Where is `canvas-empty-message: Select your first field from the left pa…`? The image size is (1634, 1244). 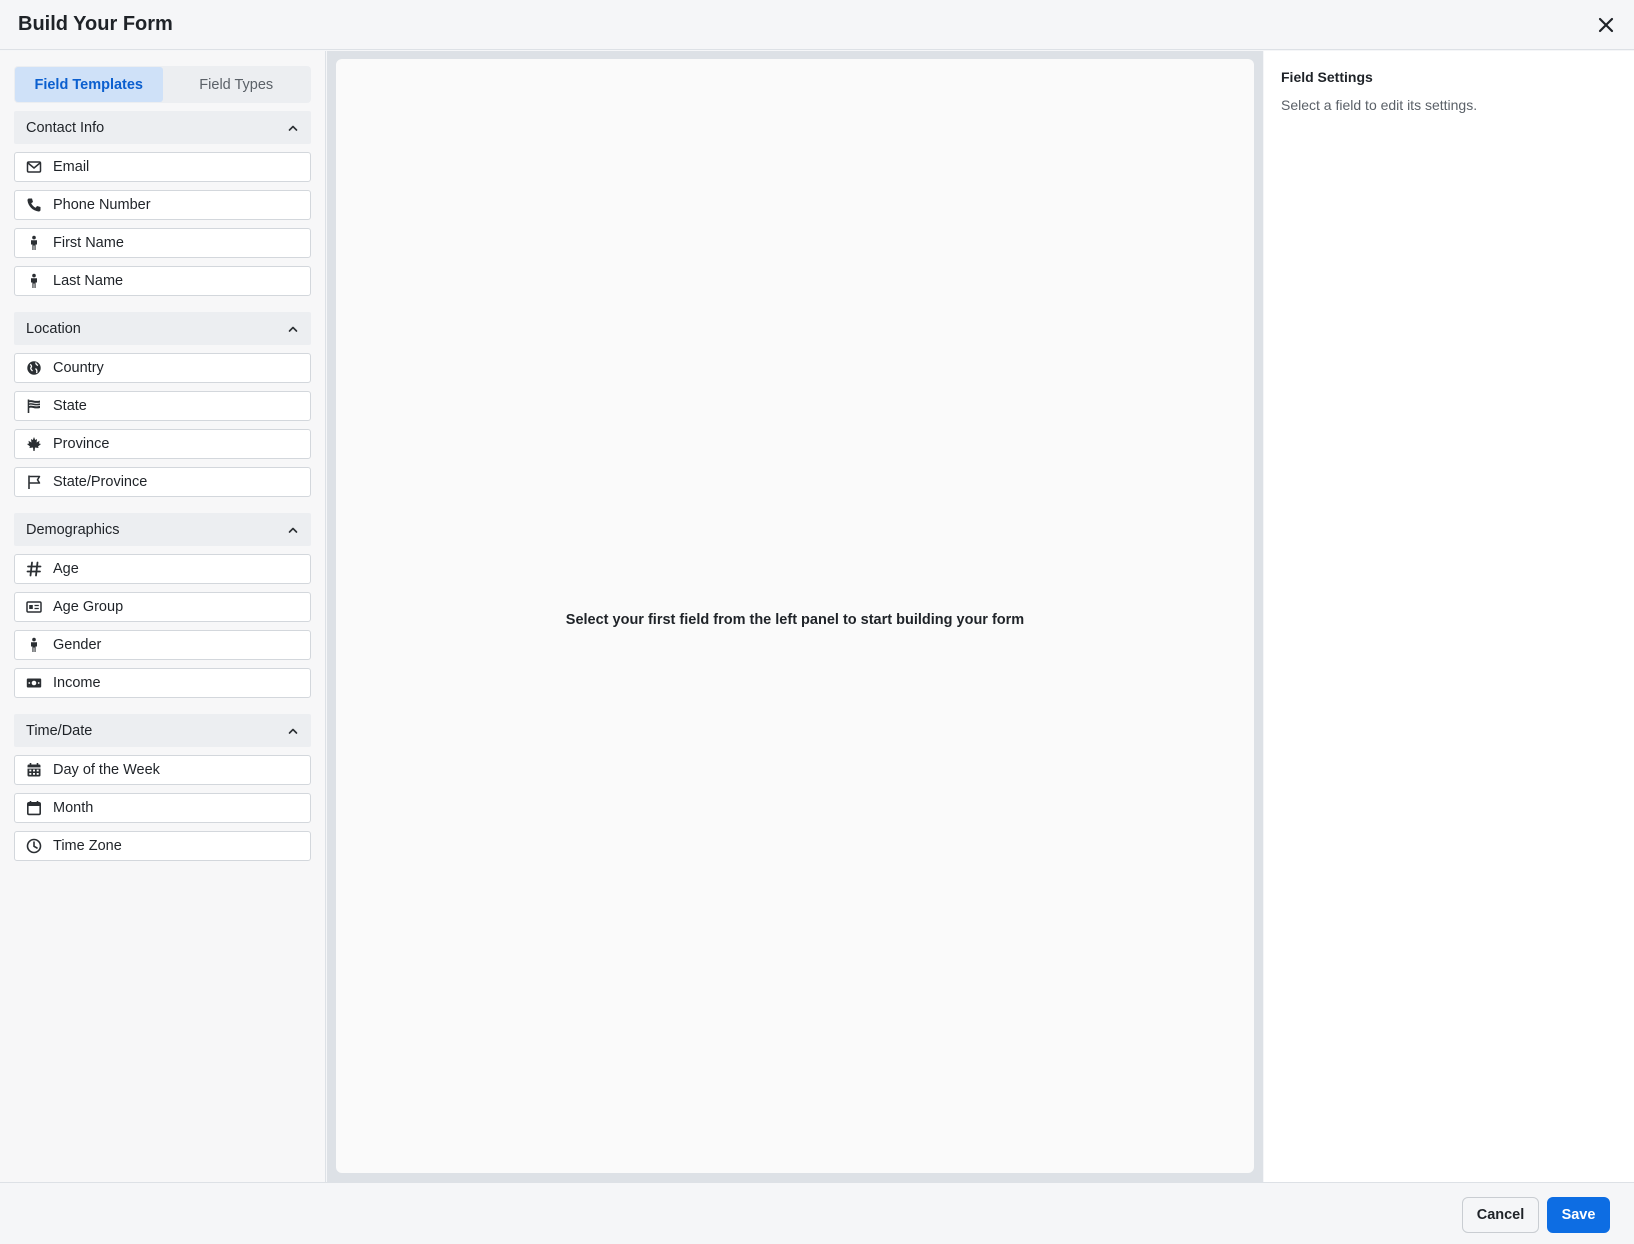
canvas-empty-message: Select your first field from the left pa… is located at coordinates (795, 620).